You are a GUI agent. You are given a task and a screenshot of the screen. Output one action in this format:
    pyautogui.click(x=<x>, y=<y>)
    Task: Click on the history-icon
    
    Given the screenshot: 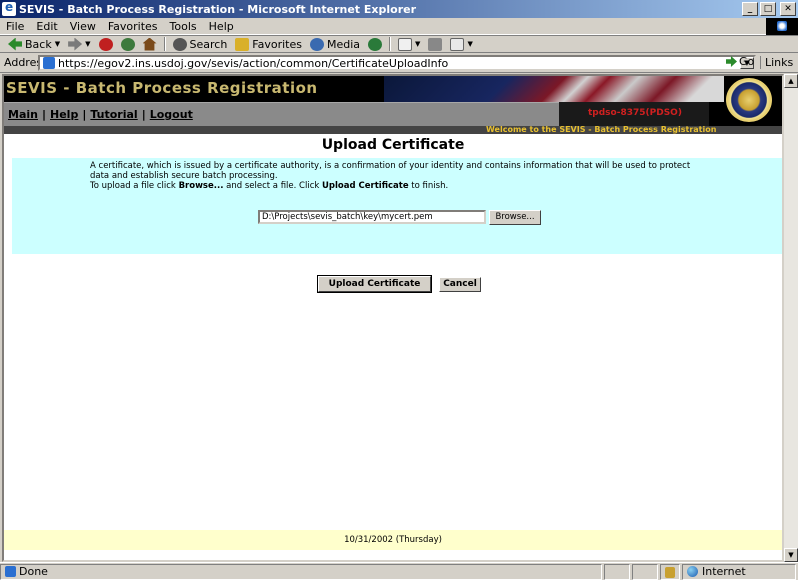 What is the action you would take?
    pyautogui.click(x=375, y=44)
    